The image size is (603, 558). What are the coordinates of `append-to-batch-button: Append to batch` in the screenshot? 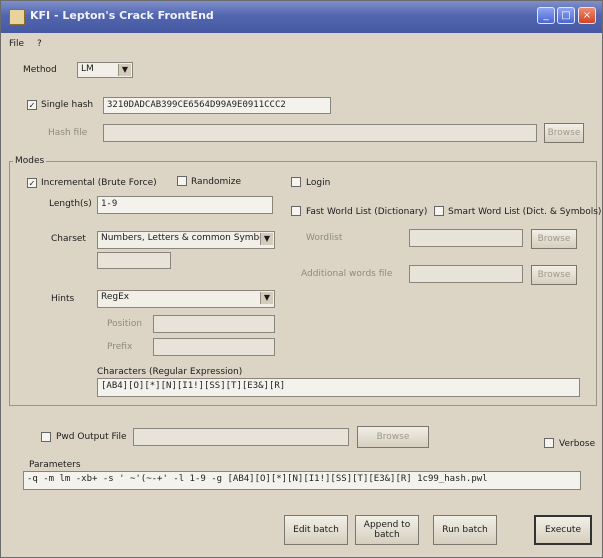 It's located at (387, 530).